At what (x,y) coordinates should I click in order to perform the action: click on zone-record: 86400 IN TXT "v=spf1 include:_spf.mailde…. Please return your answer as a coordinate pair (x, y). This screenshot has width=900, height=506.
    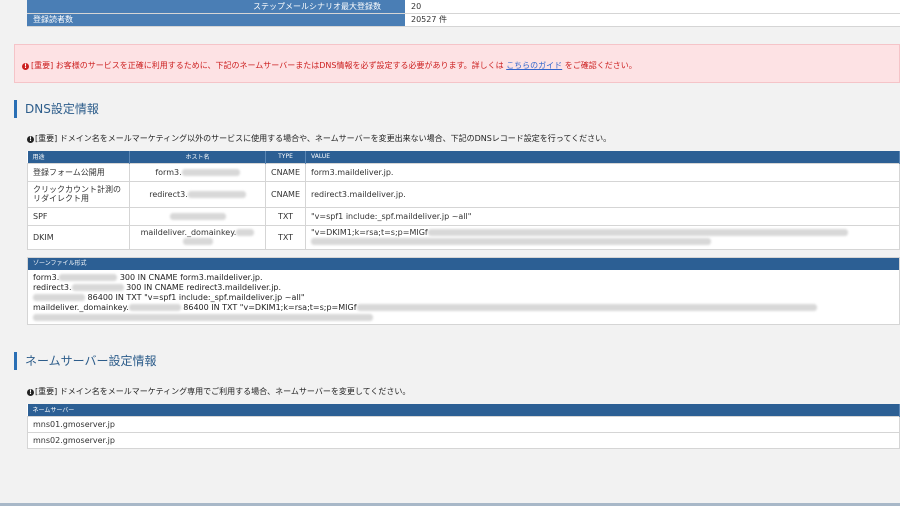
    Looking at the image, I should click on (195, 297).